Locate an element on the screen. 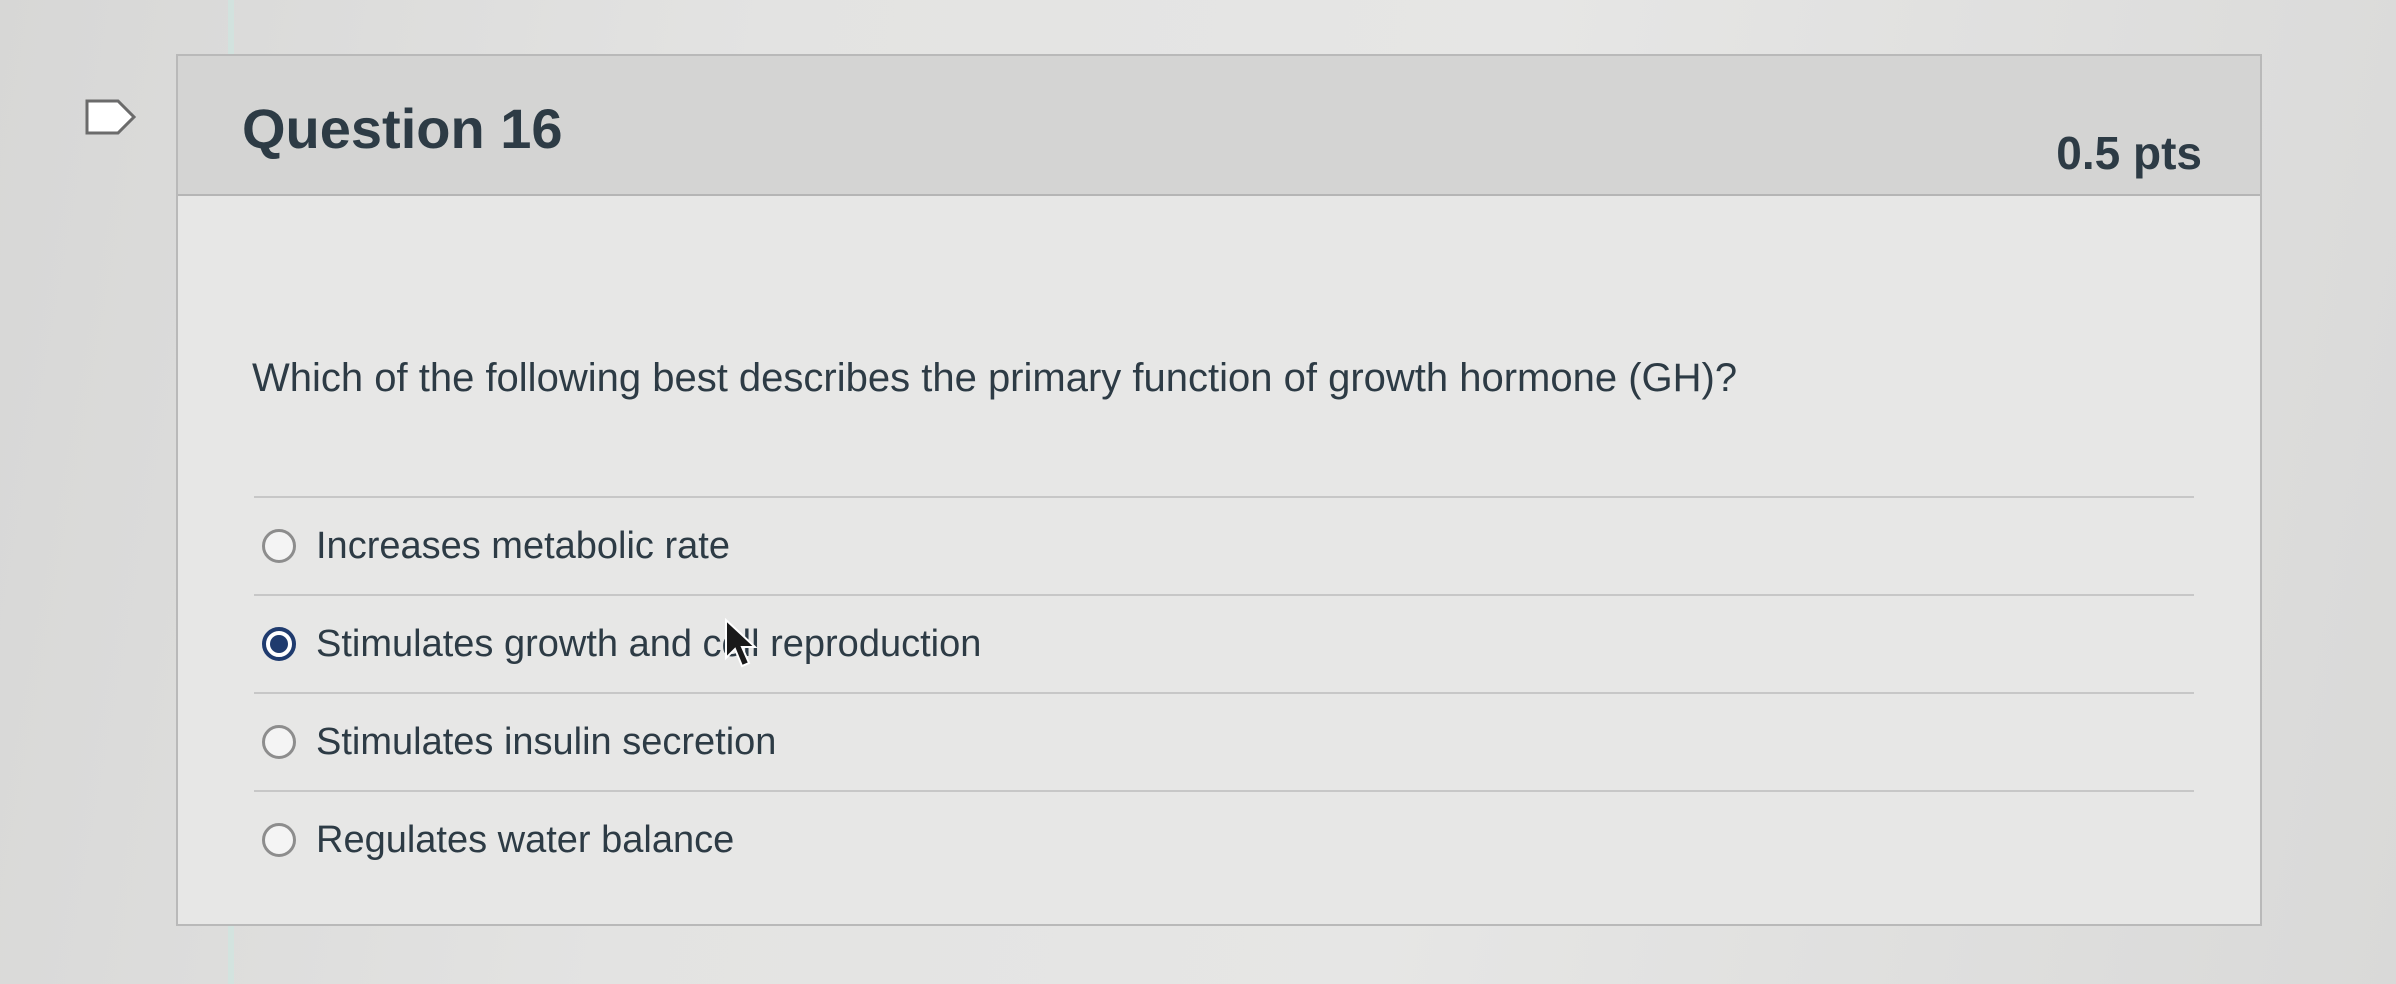  answer-option-1: Increases metabolic rate is located at coordinates (1224, 545).